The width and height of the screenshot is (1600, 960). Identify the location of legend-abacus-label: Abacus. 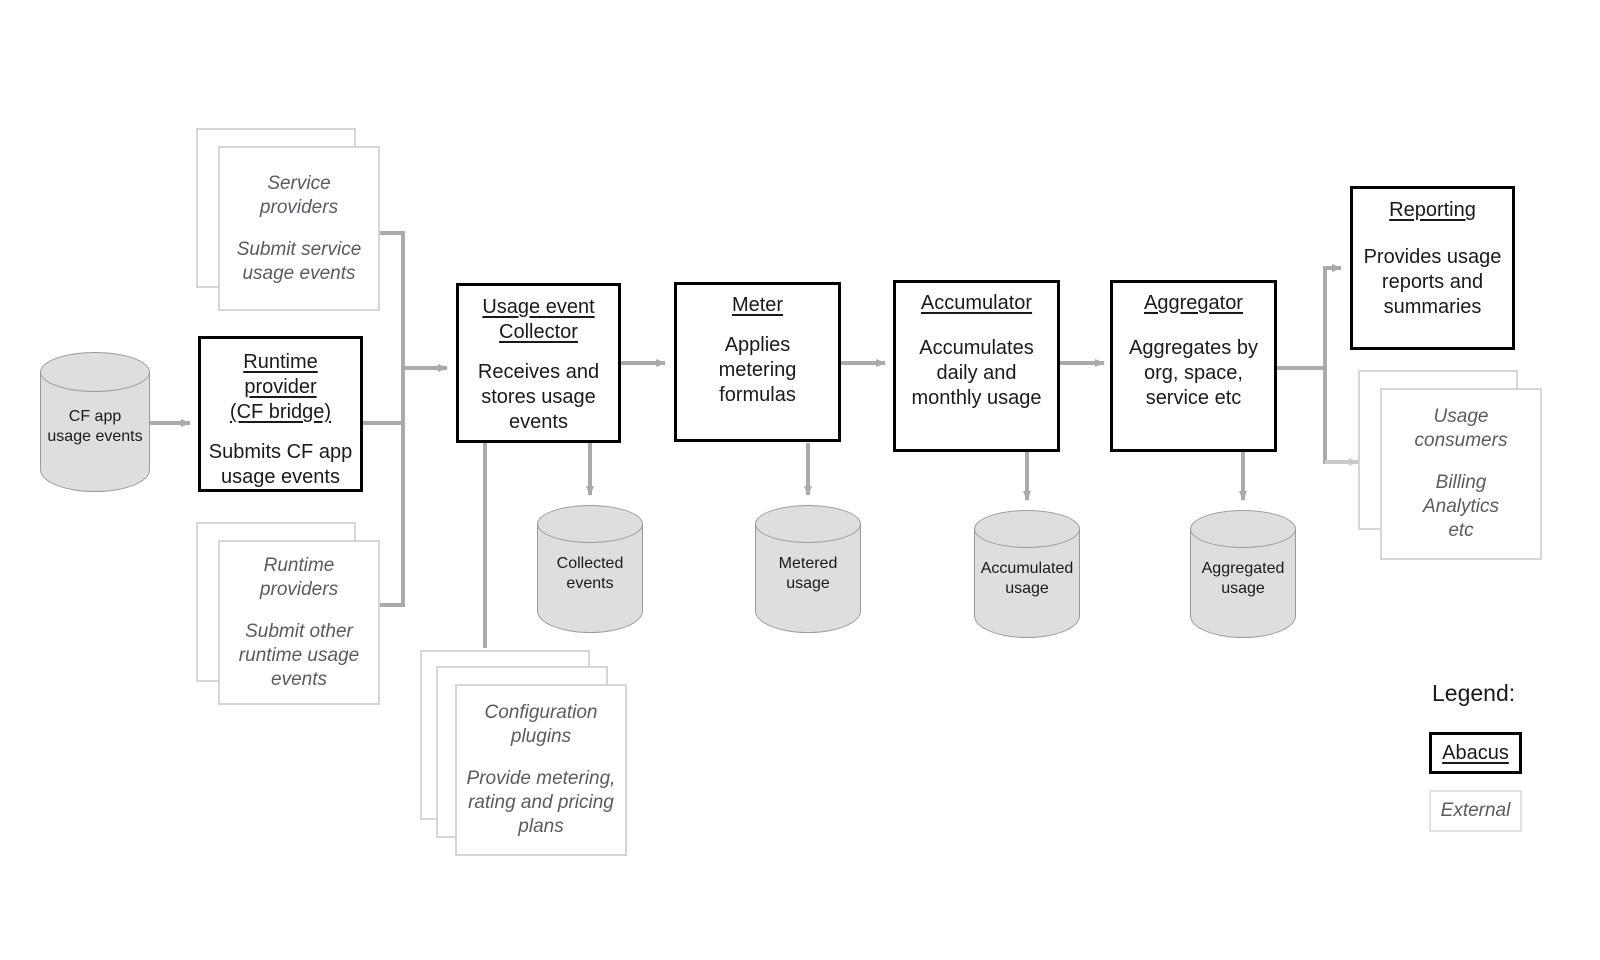
(1475, 752).